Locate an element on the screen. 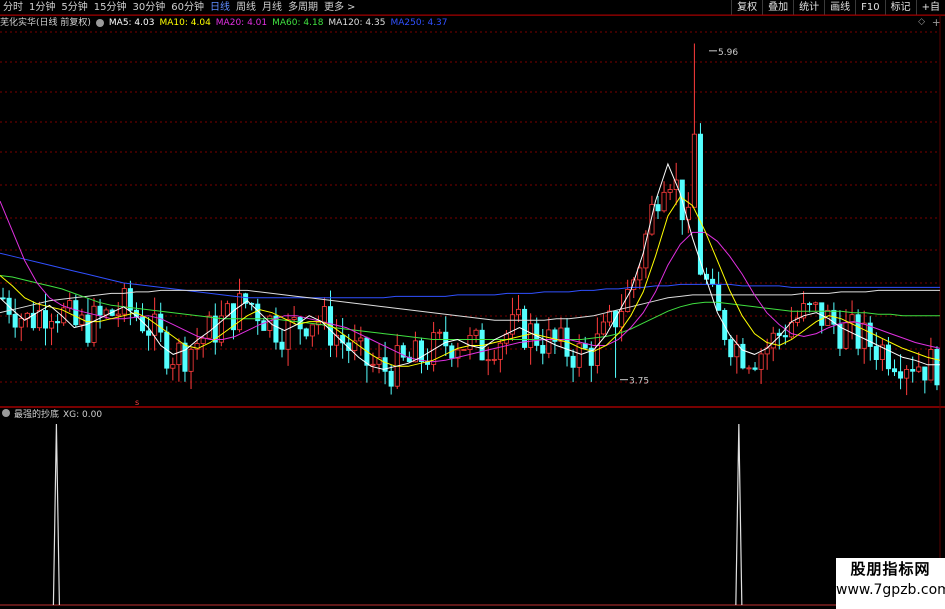 The width and height of the screenshot is (945, 609). signal-marker: s is located at coordinates (137, 402).